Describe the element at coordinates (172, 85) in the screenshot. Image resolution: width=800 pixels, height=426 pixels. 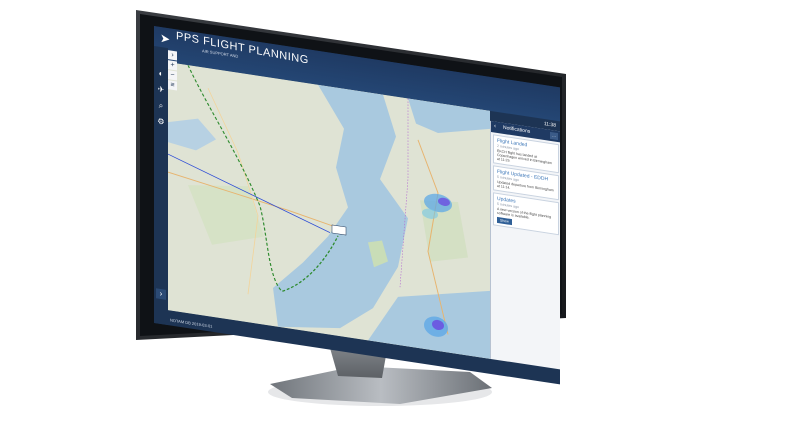
I see `layers-button: ≡` at that location.